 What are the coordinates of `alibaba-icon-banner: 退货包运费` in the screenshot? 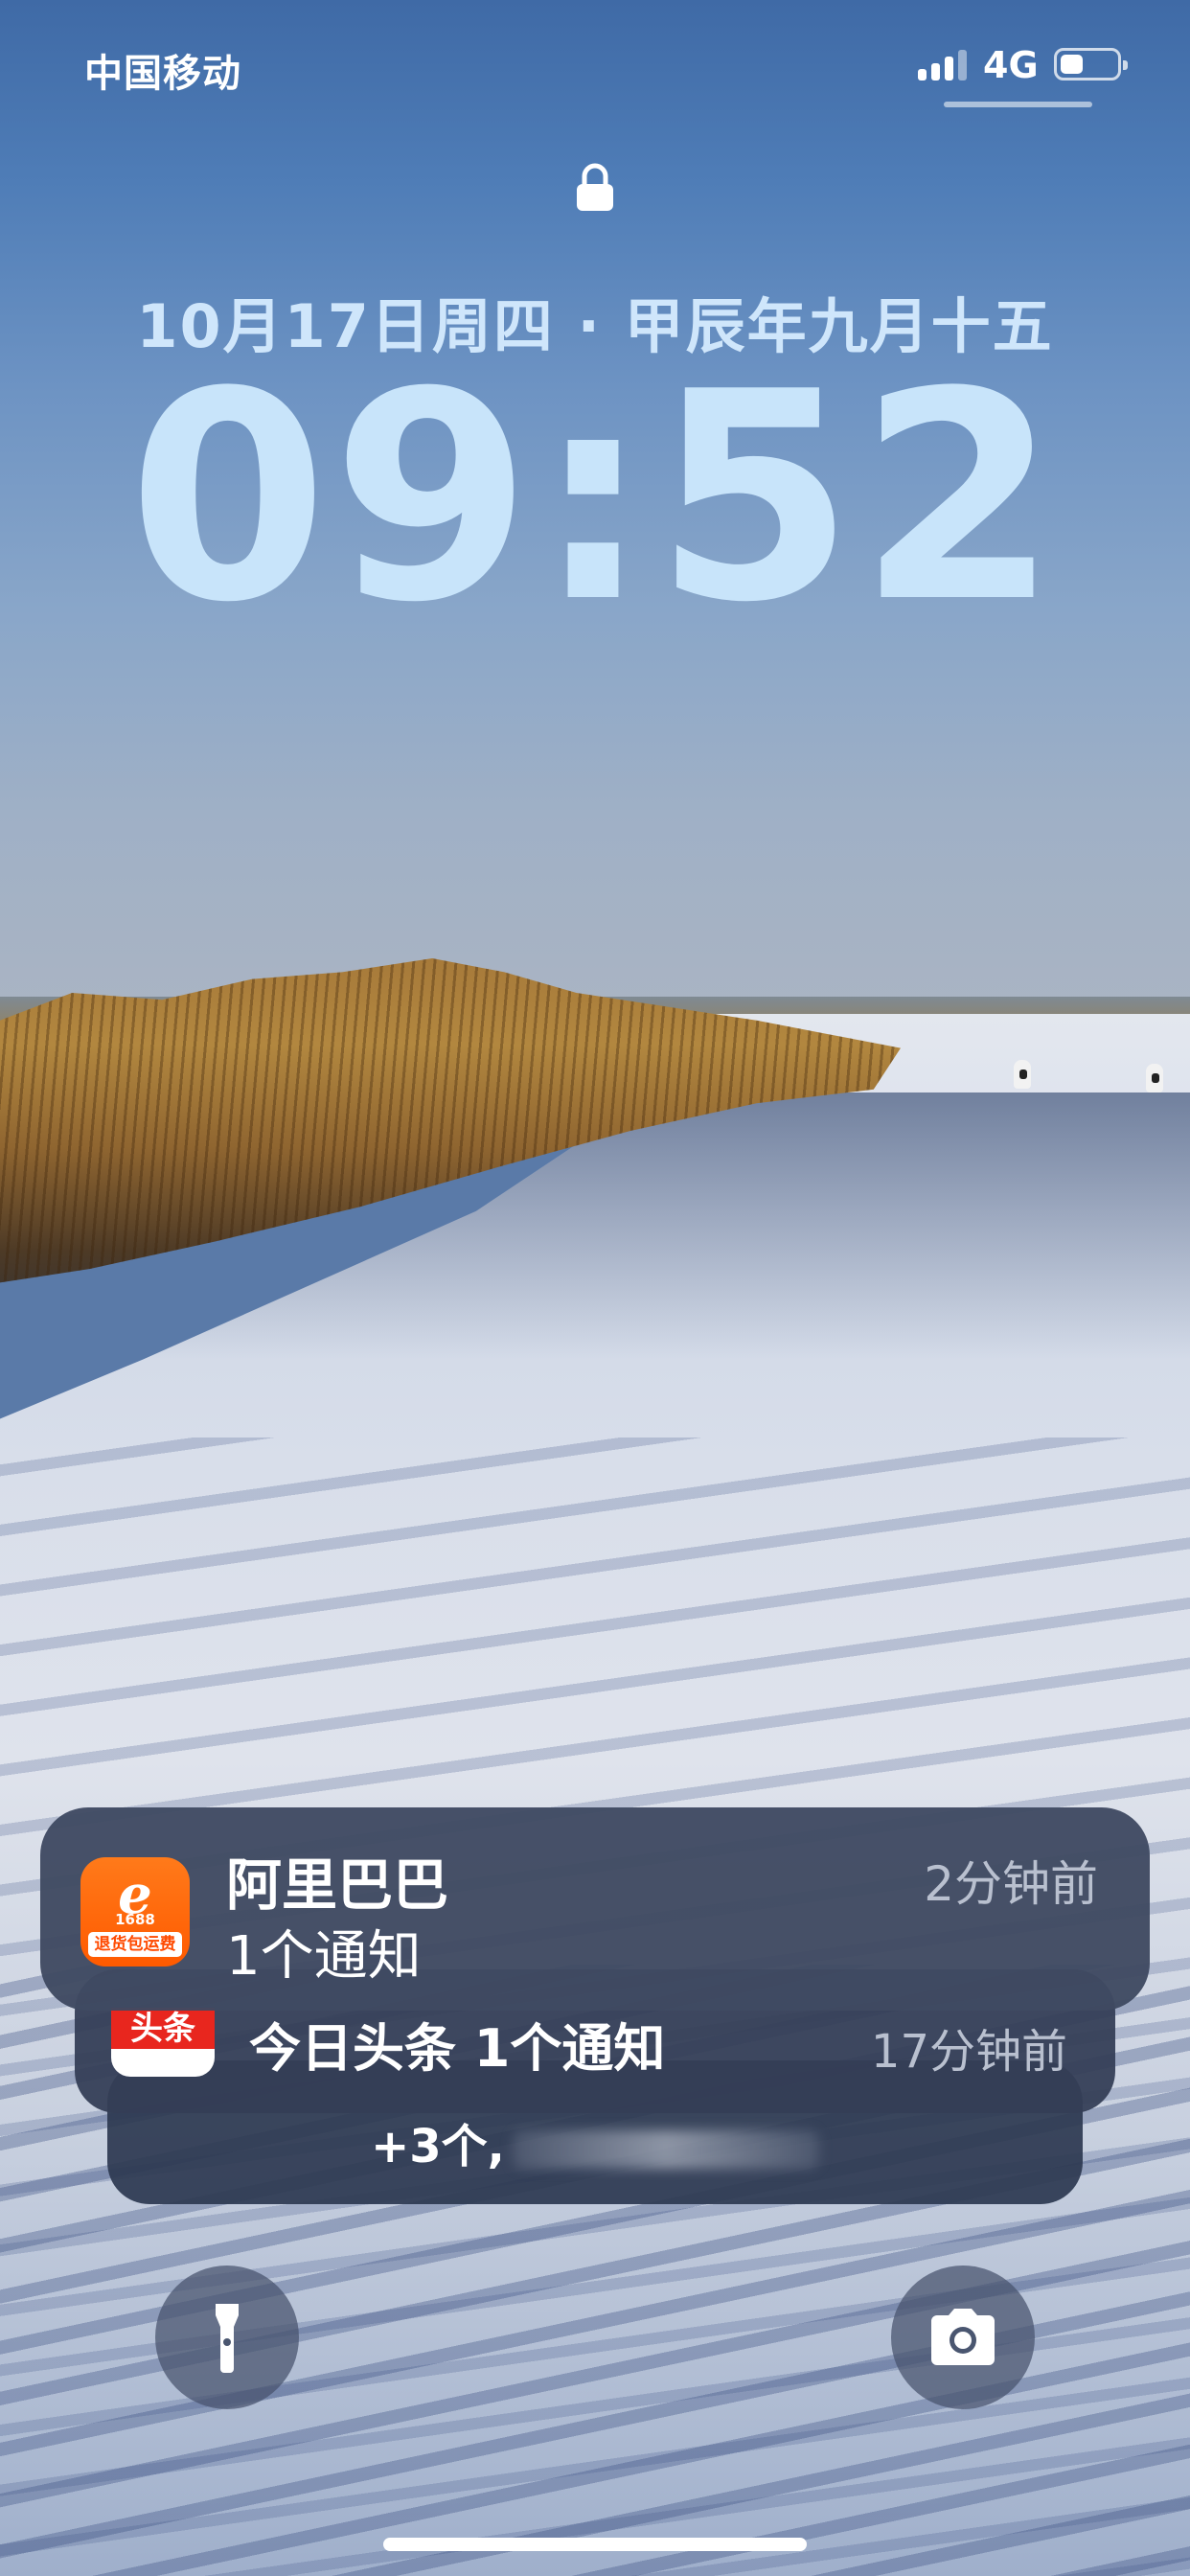 It's located at (135, 1944).